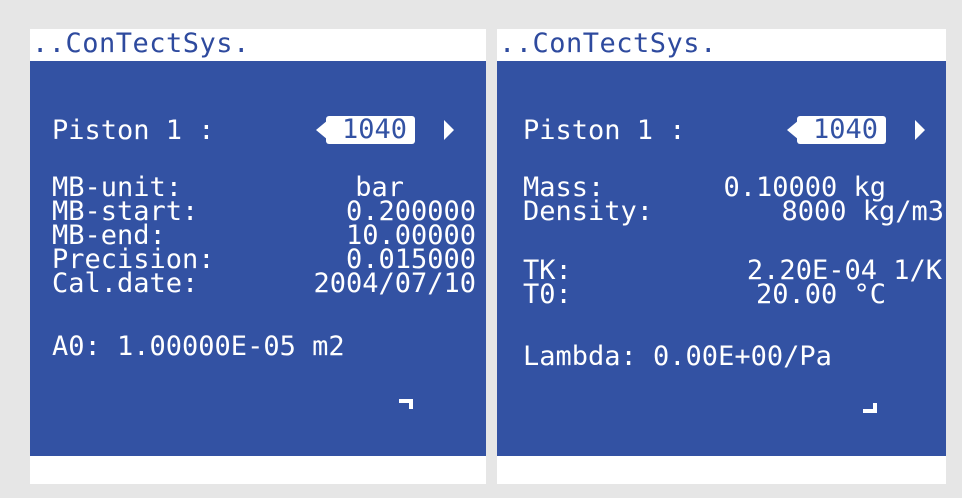 Image resolution: width=962 pixels, height=498 pixels. I want to click on param-value: 2004/07/10, so click(394, 283).